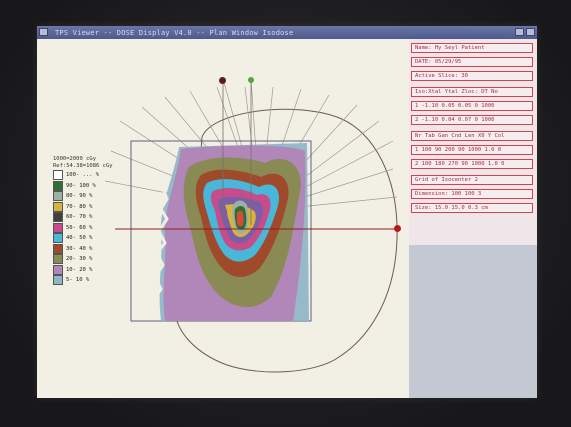 The height and width of the screenshot is (427, 571). I want to click on info-field: Active Slice: 30, so click(472, 76).